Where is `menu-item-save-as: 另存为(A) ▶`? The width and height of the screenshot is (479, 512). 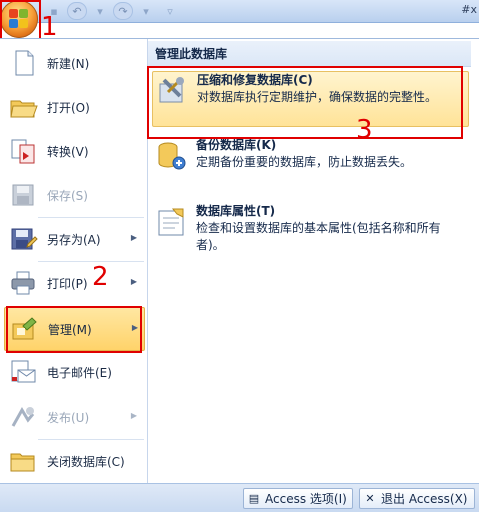
menu-item-save-as: 另存为(A) ▶ is located at coordinates (73, 239).